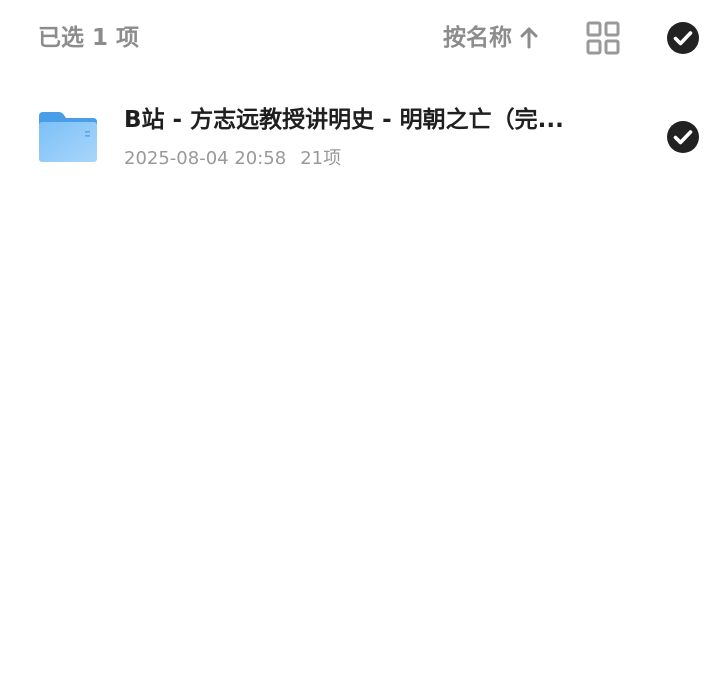  What do you see at coordinates (357, 39) in the screenshot?
I see `selection-toolbar: 已选 1 项 按名称` at bounding box center [357, 39].